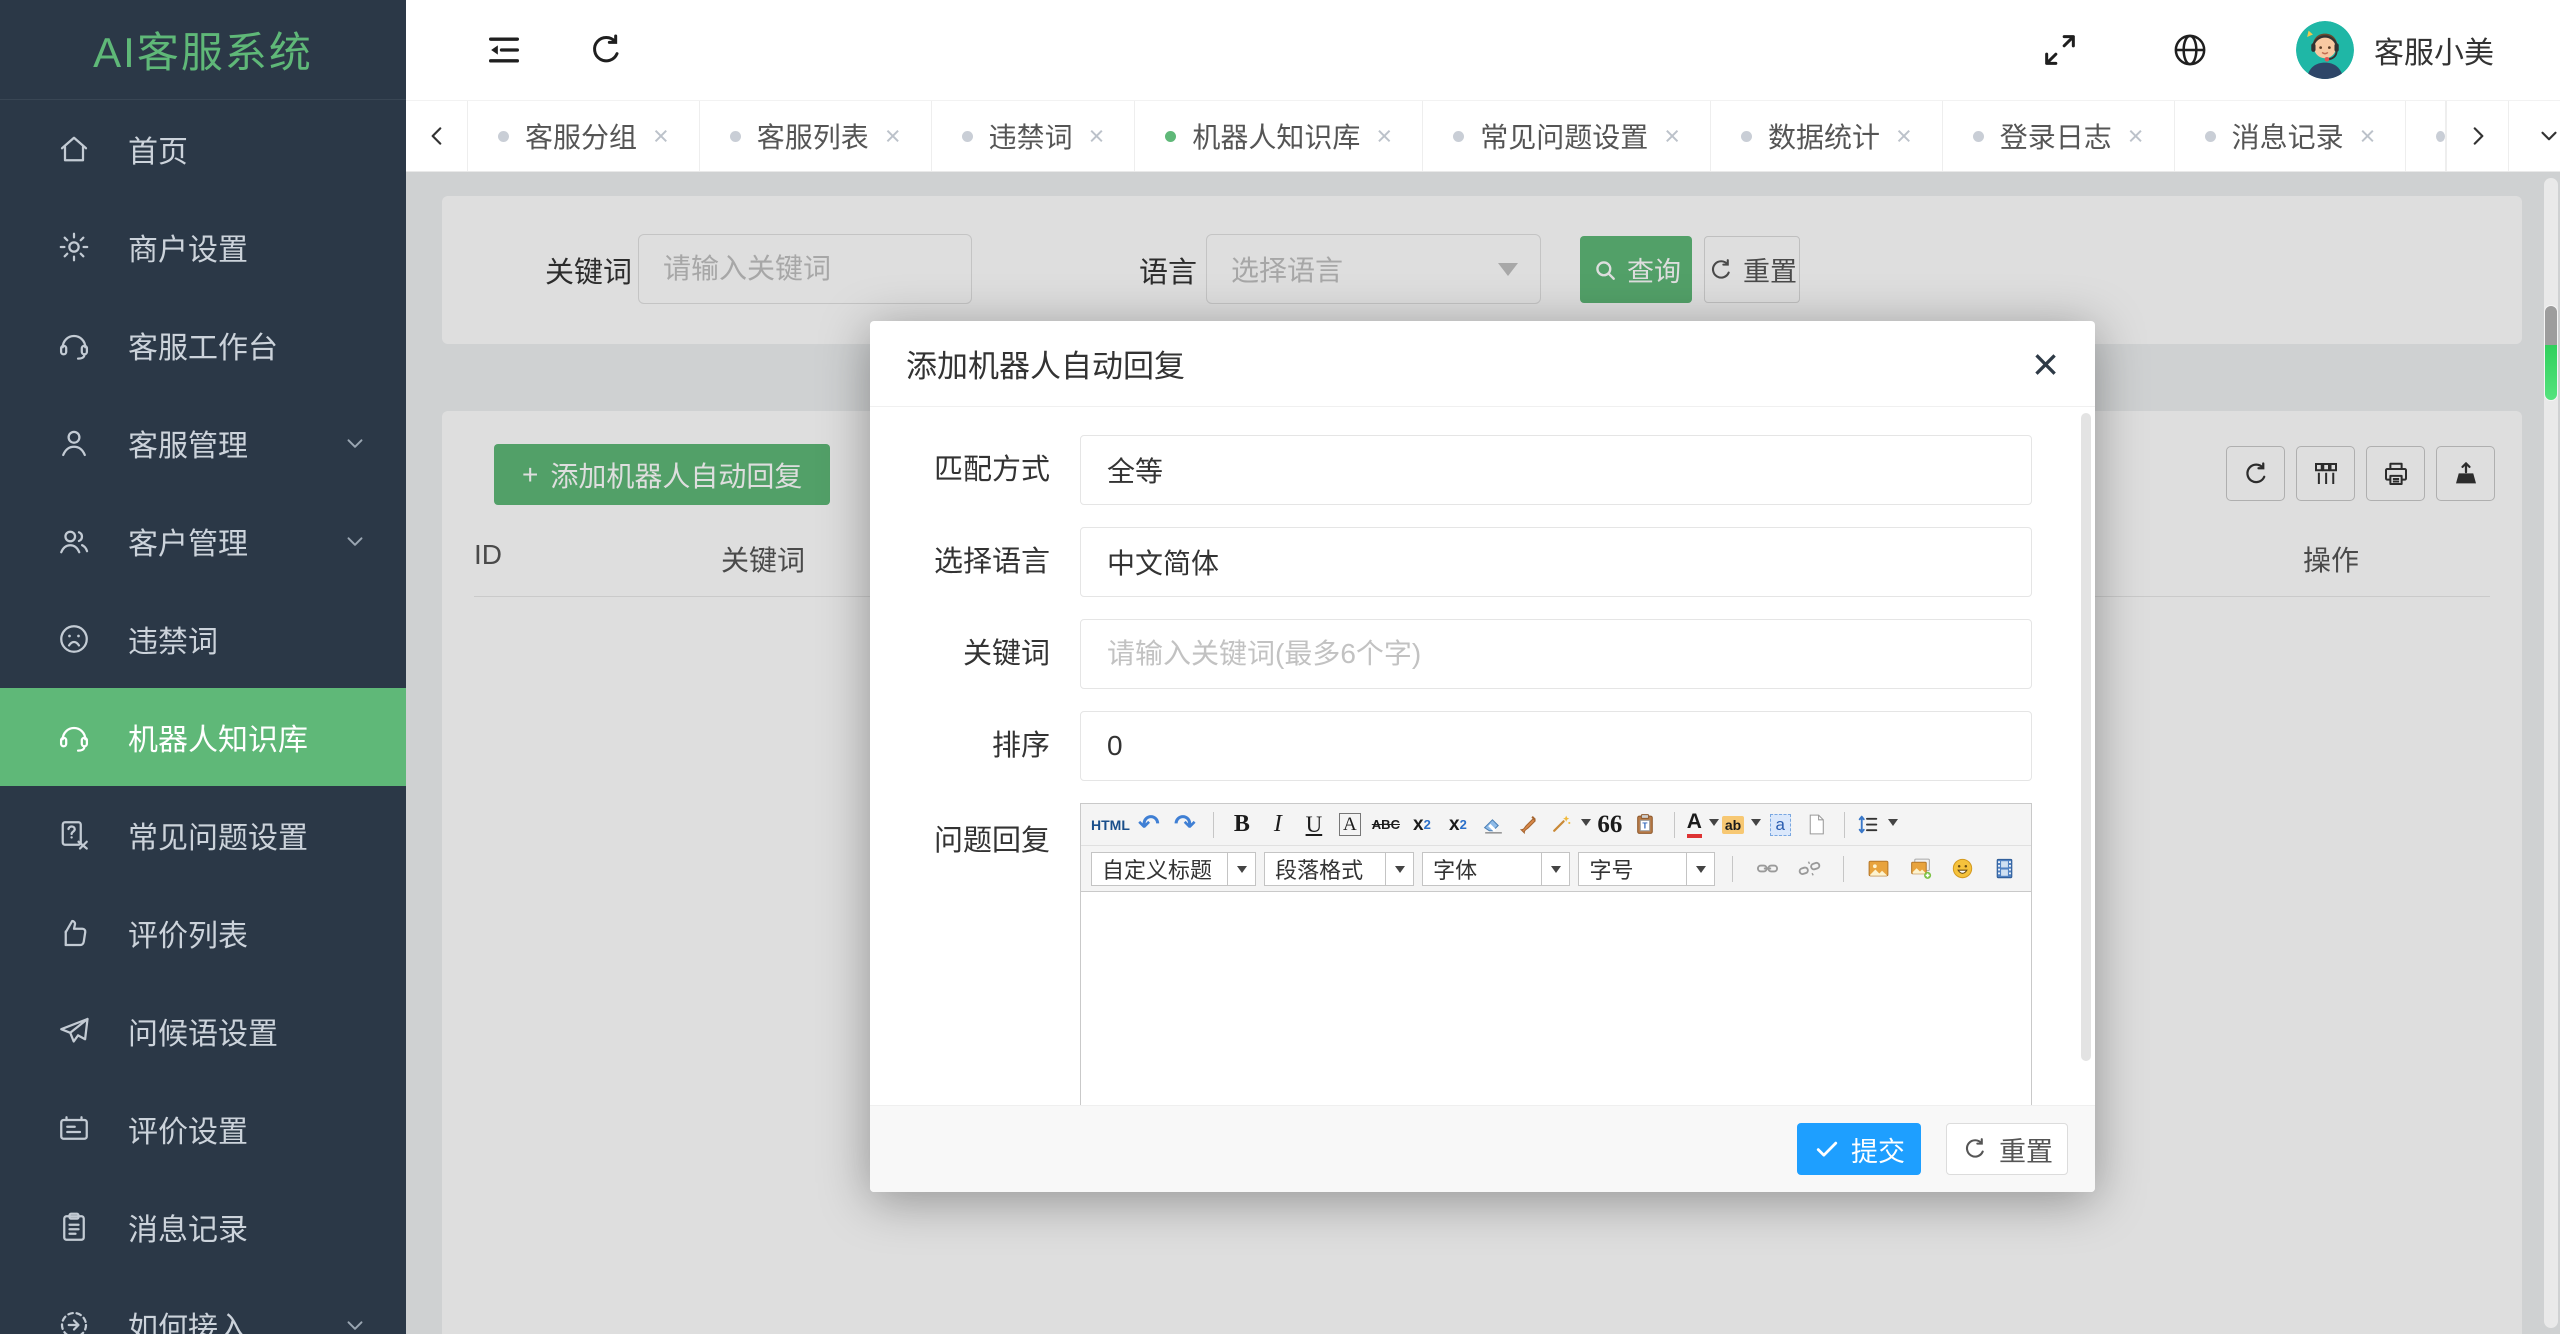  What do you see at coordinates (203, 149) in the screenshot?
I see `sidebar-item-home: 首页` at bounding box center [203, 149].